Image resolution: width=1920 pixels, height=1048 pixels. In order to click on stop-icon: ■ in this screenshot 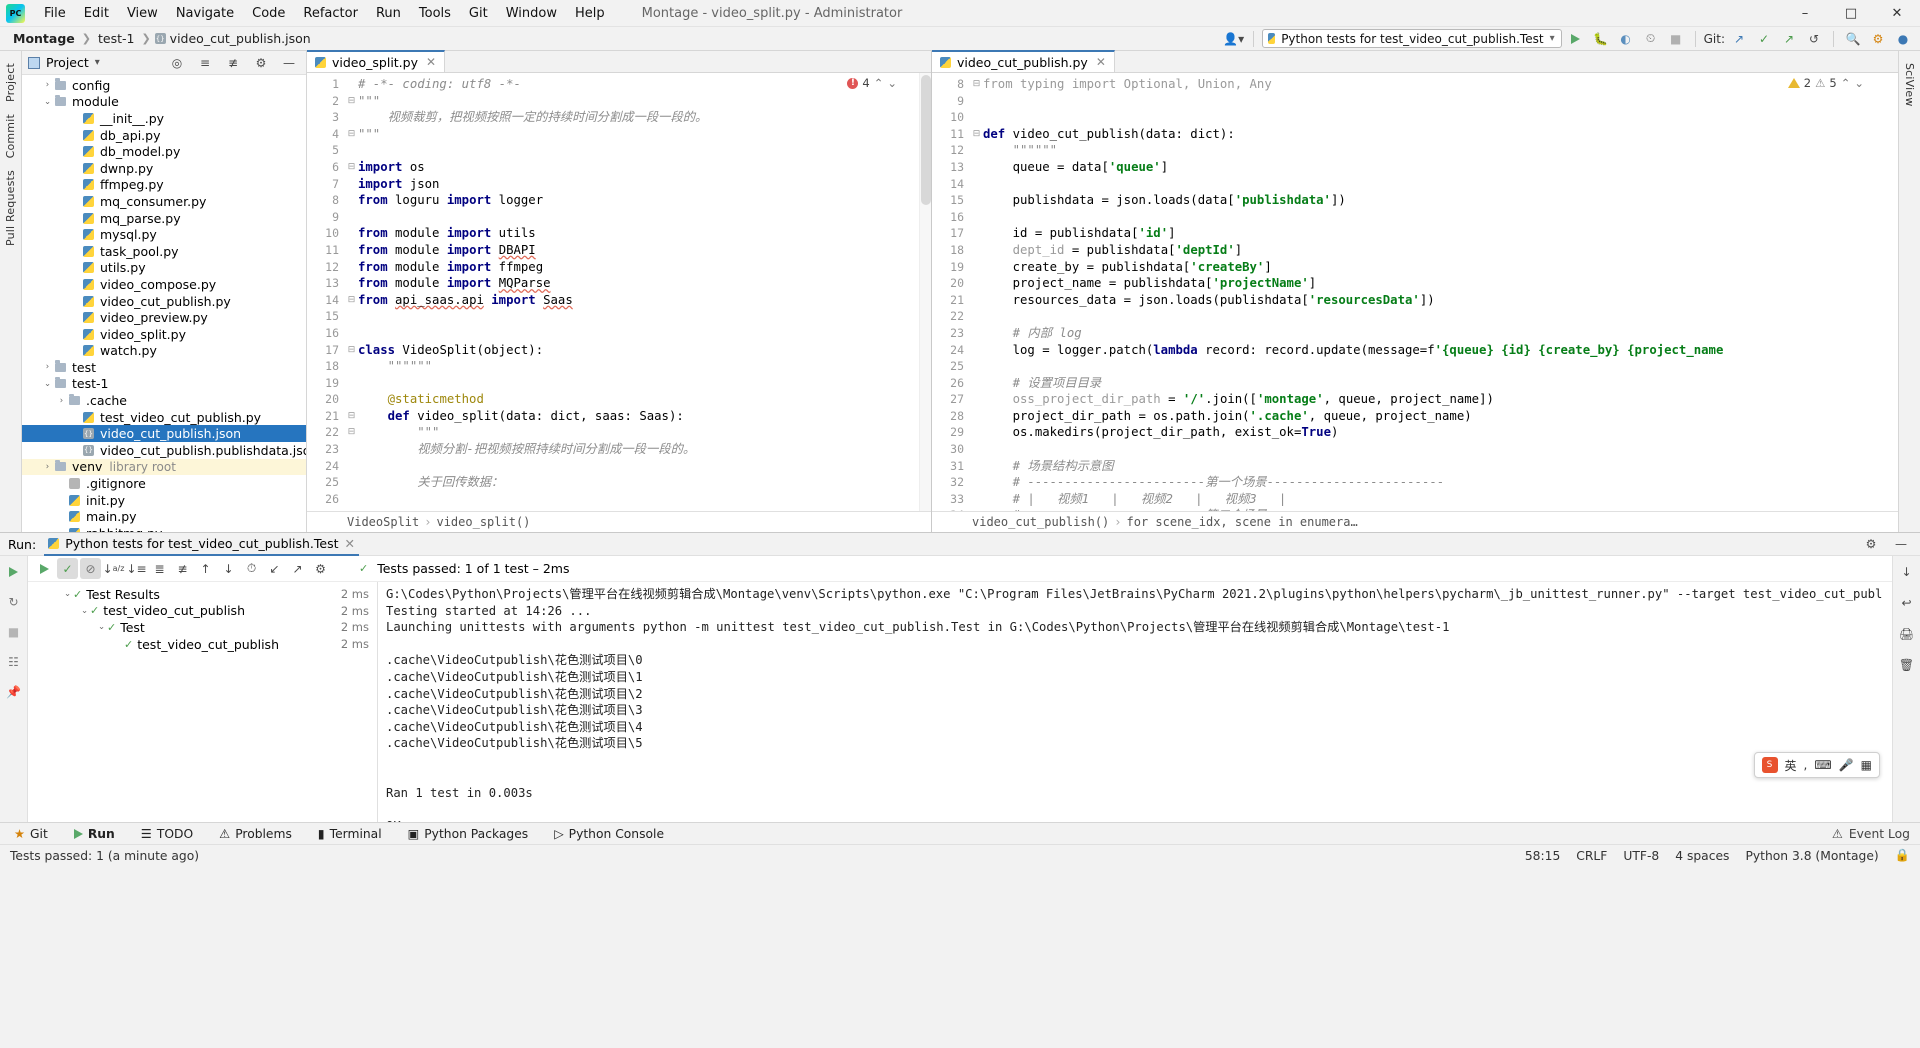, I will do `click(1676, 39)`.